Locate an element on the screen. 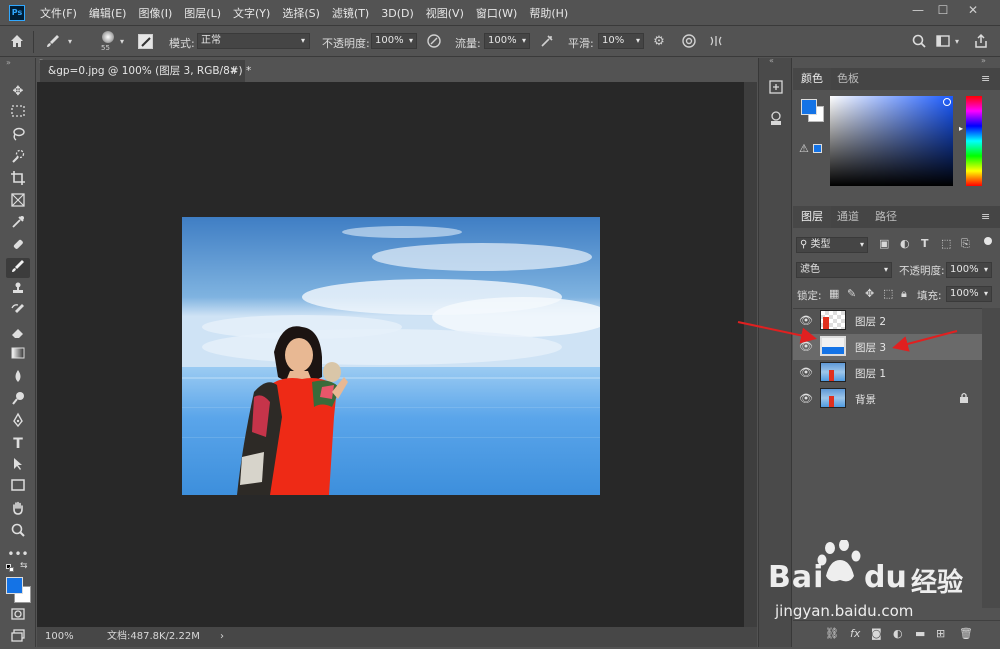 The image size is (1000, 649). smoothing-input: 10% ▾ is located at coordinates (621, 41).